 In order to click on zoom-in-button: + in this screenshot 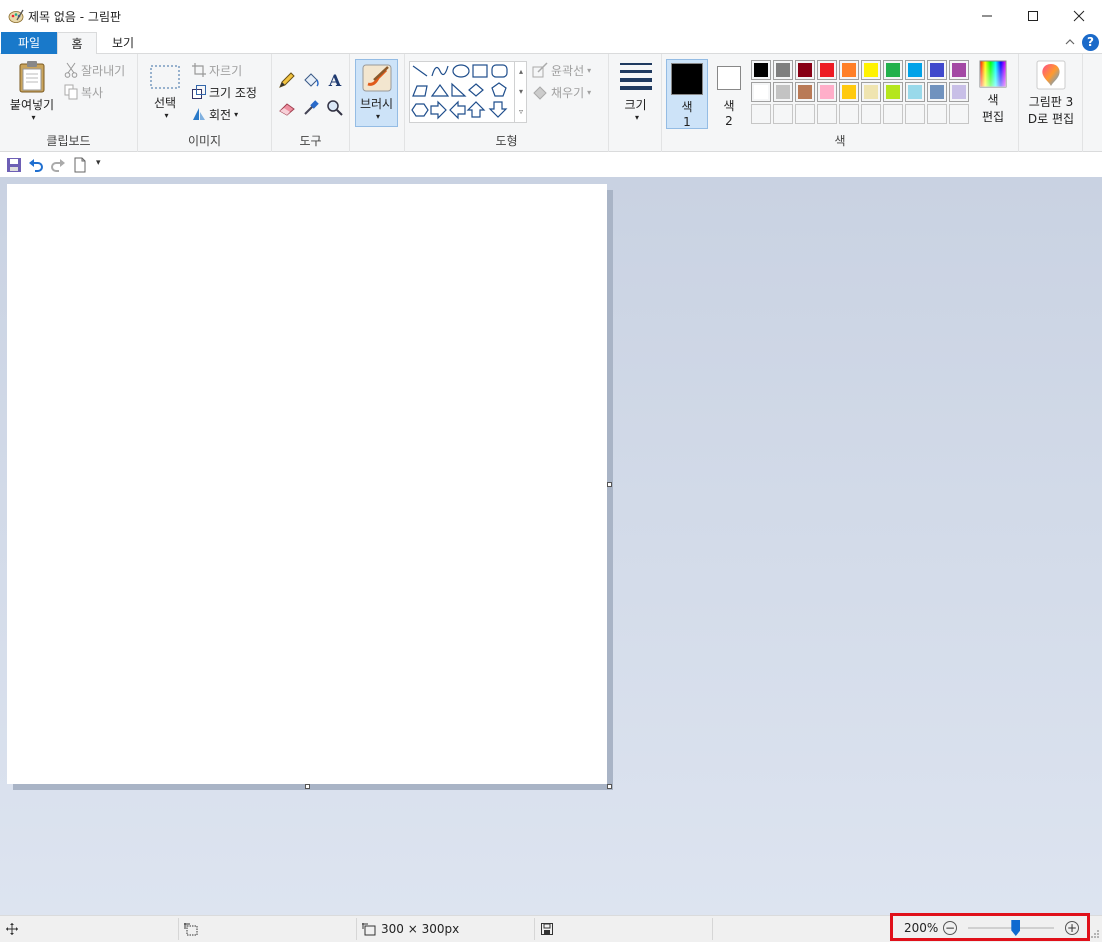, I will do `click(1072, 928)`.